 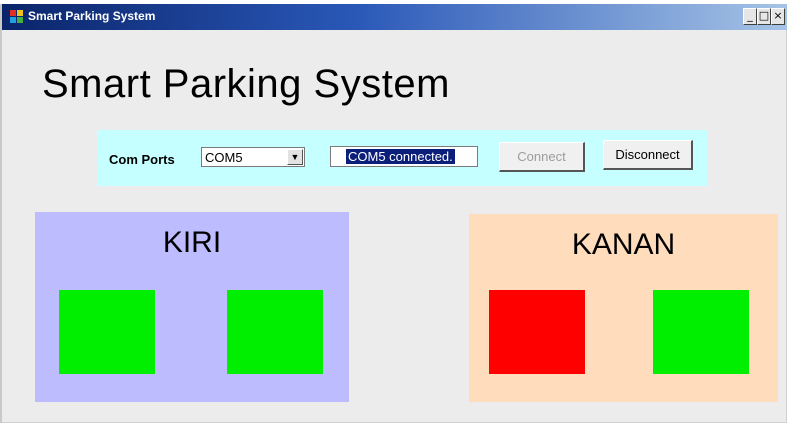 I want to click on disconnect-button: Disconnect, so click(x=648, y=155).